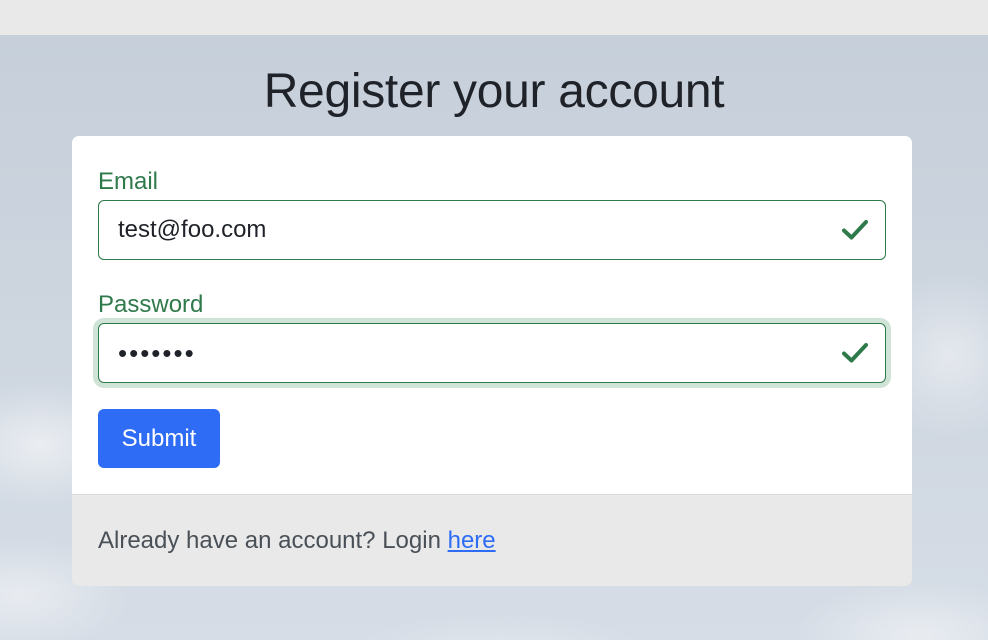 This screenshot has width=988, height=640. I want to click on login-prompt: Already have an account? Login here, so click(297, 541).